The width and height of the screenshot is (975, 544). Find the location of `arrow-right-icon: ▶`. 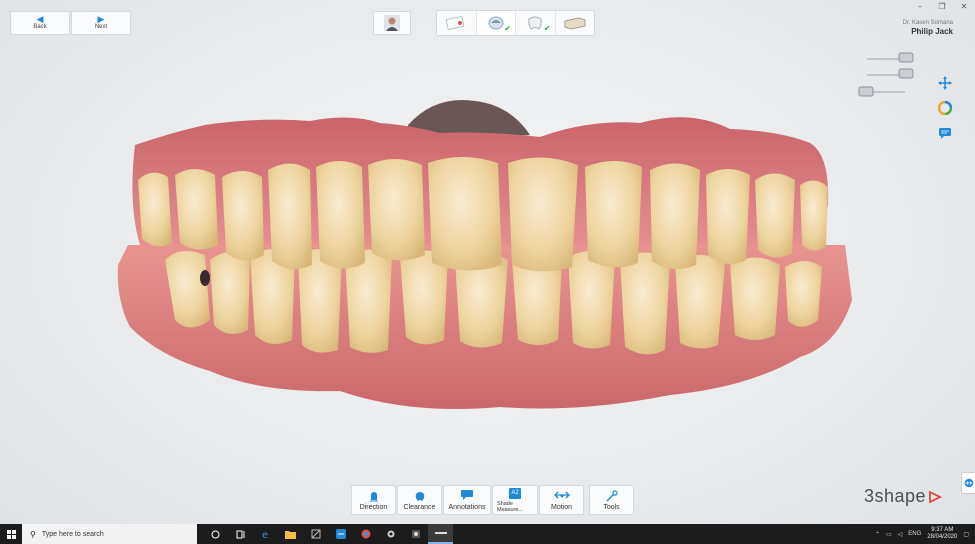

arrow-right-icon: ▶ is located at coordinates (101, 20).